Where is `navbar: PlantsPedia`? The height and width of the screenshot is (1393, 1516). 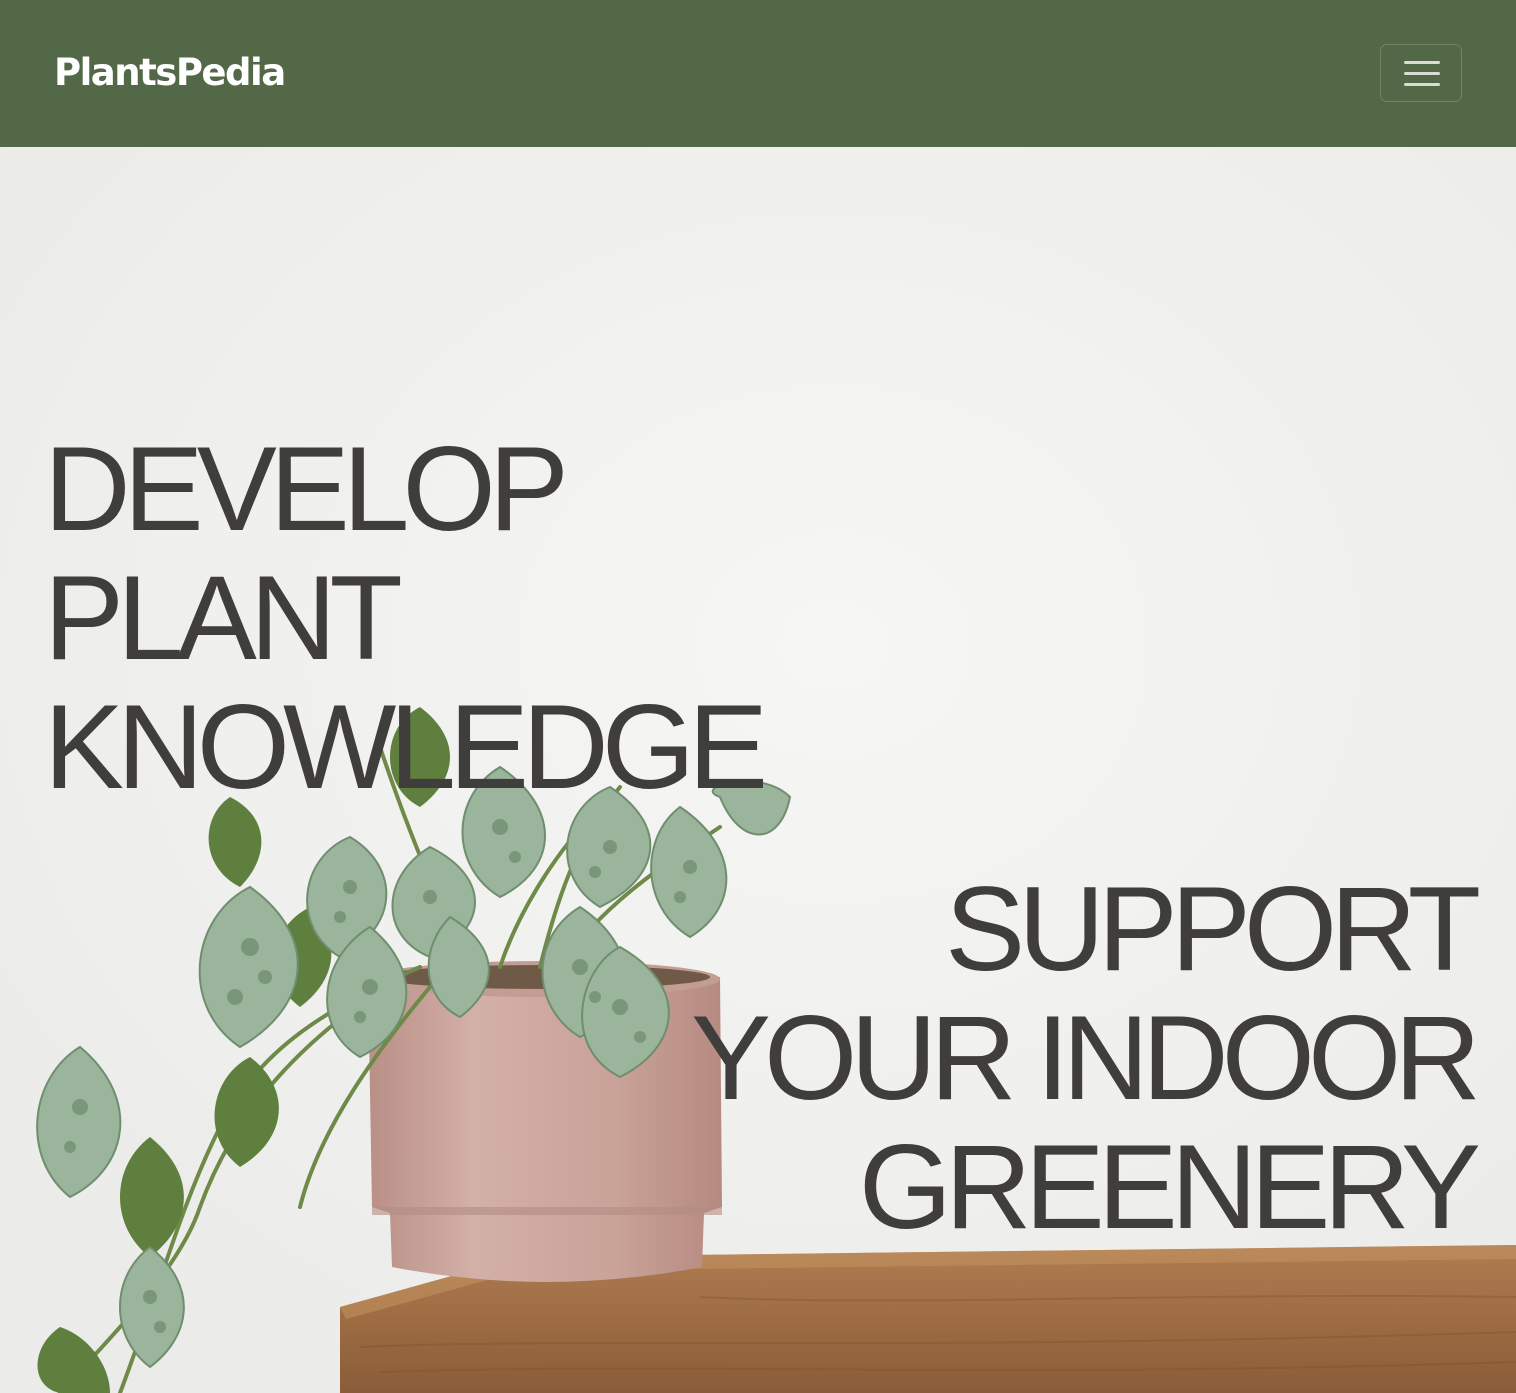 navbar: PlantsPedia is located at coordinates (758, 73).